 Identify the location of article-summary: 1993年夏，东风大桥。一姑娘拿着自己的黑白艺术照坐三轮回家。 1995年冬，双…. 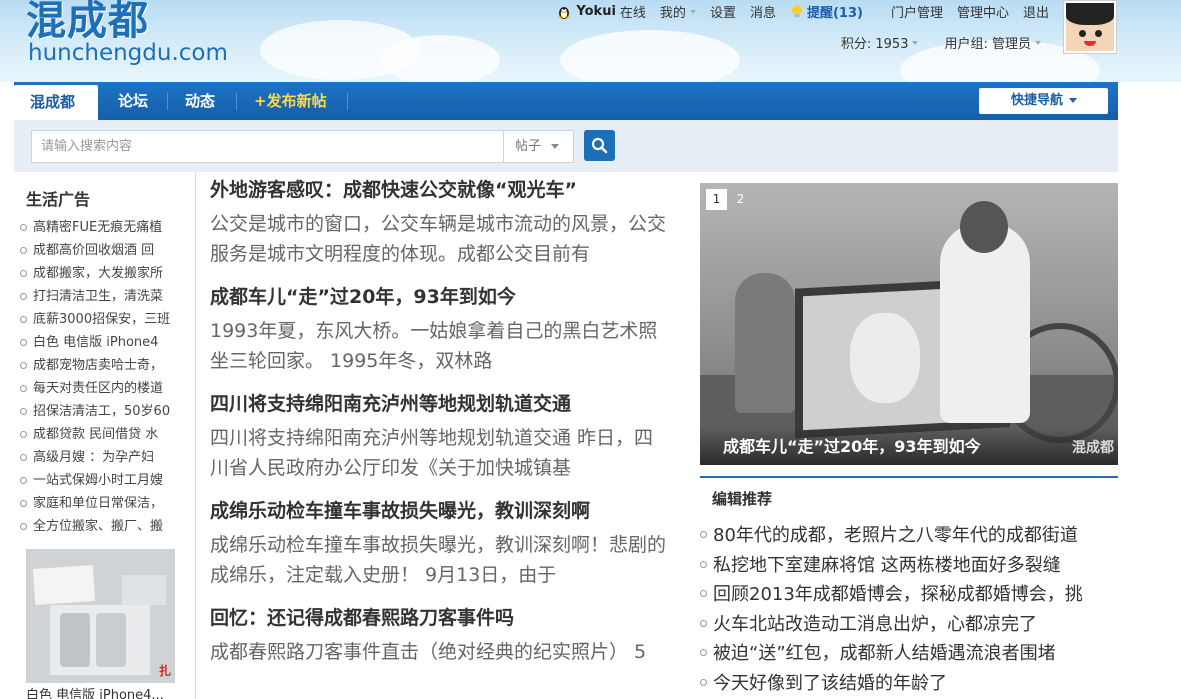
(434, 346).